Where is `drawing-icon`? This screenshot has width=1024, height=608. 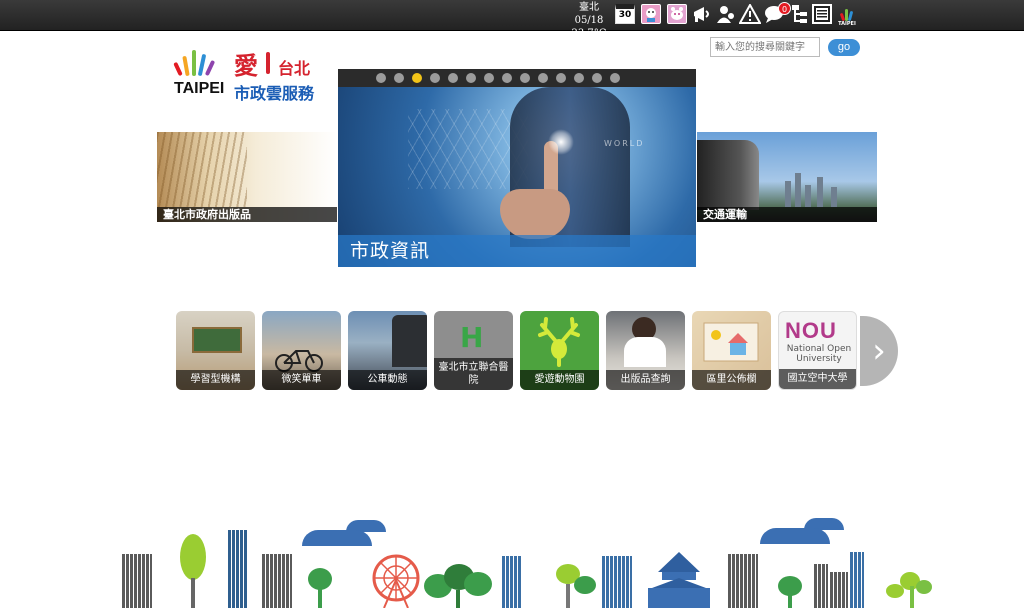 drawing-icon is located at coordinates (731, 342).